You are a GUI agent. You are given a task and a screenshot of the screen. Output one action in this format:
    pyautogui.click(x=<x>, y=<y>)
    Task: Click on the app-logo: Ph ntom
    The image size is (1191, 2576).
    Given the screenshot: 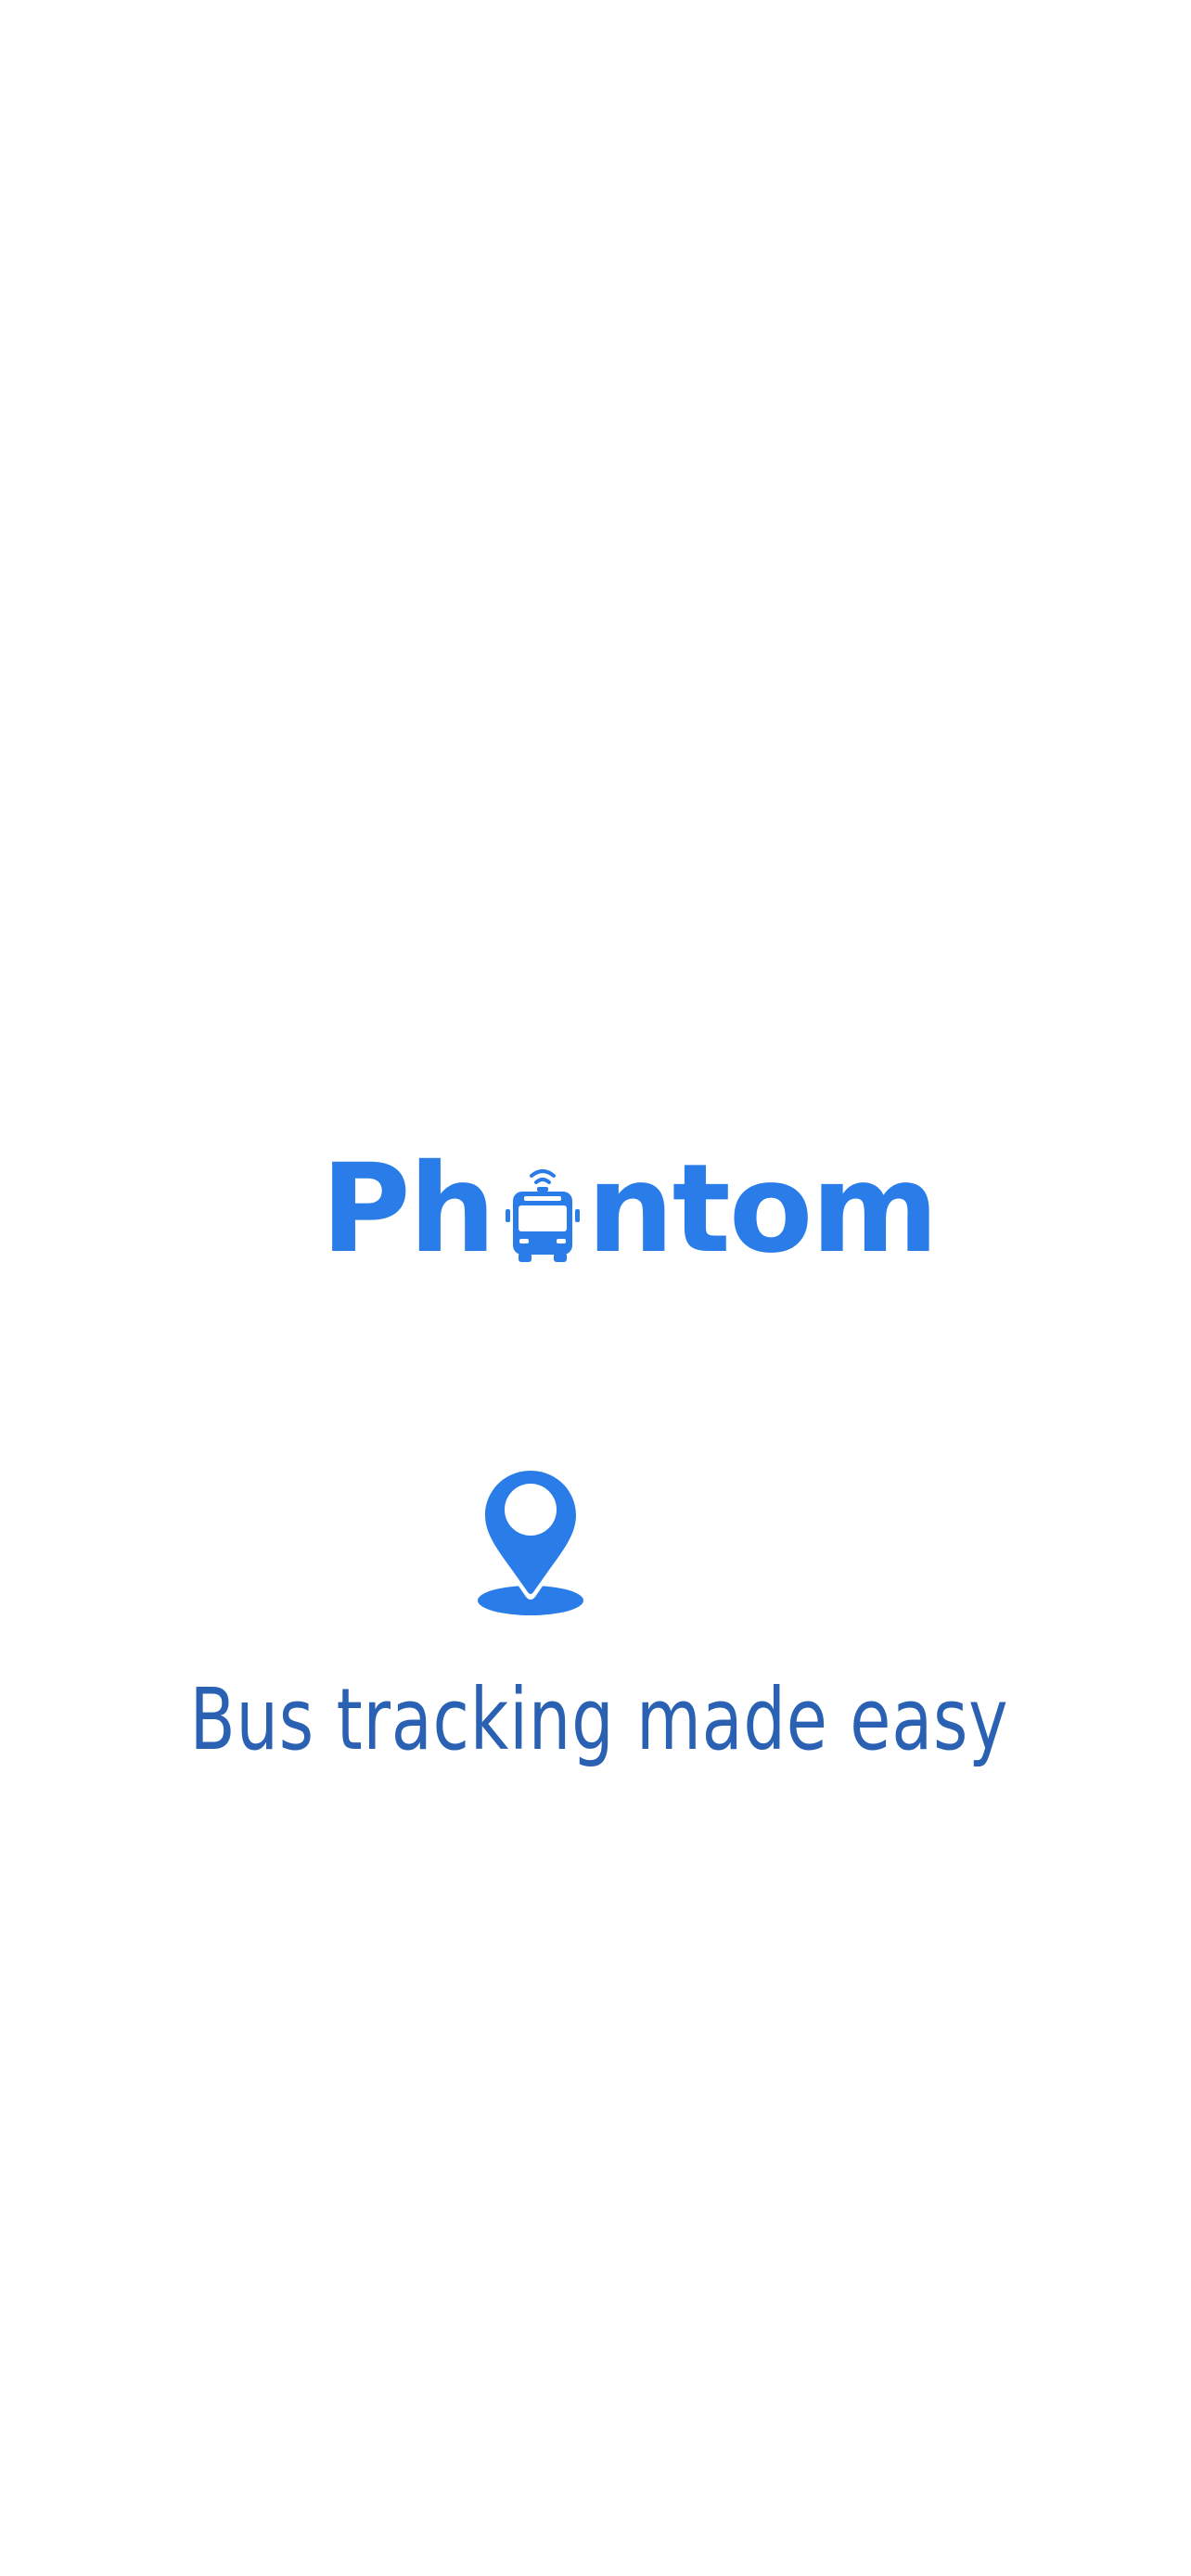 What is the action you would take?
    pyautogui.click(x=630, y=1210)
    